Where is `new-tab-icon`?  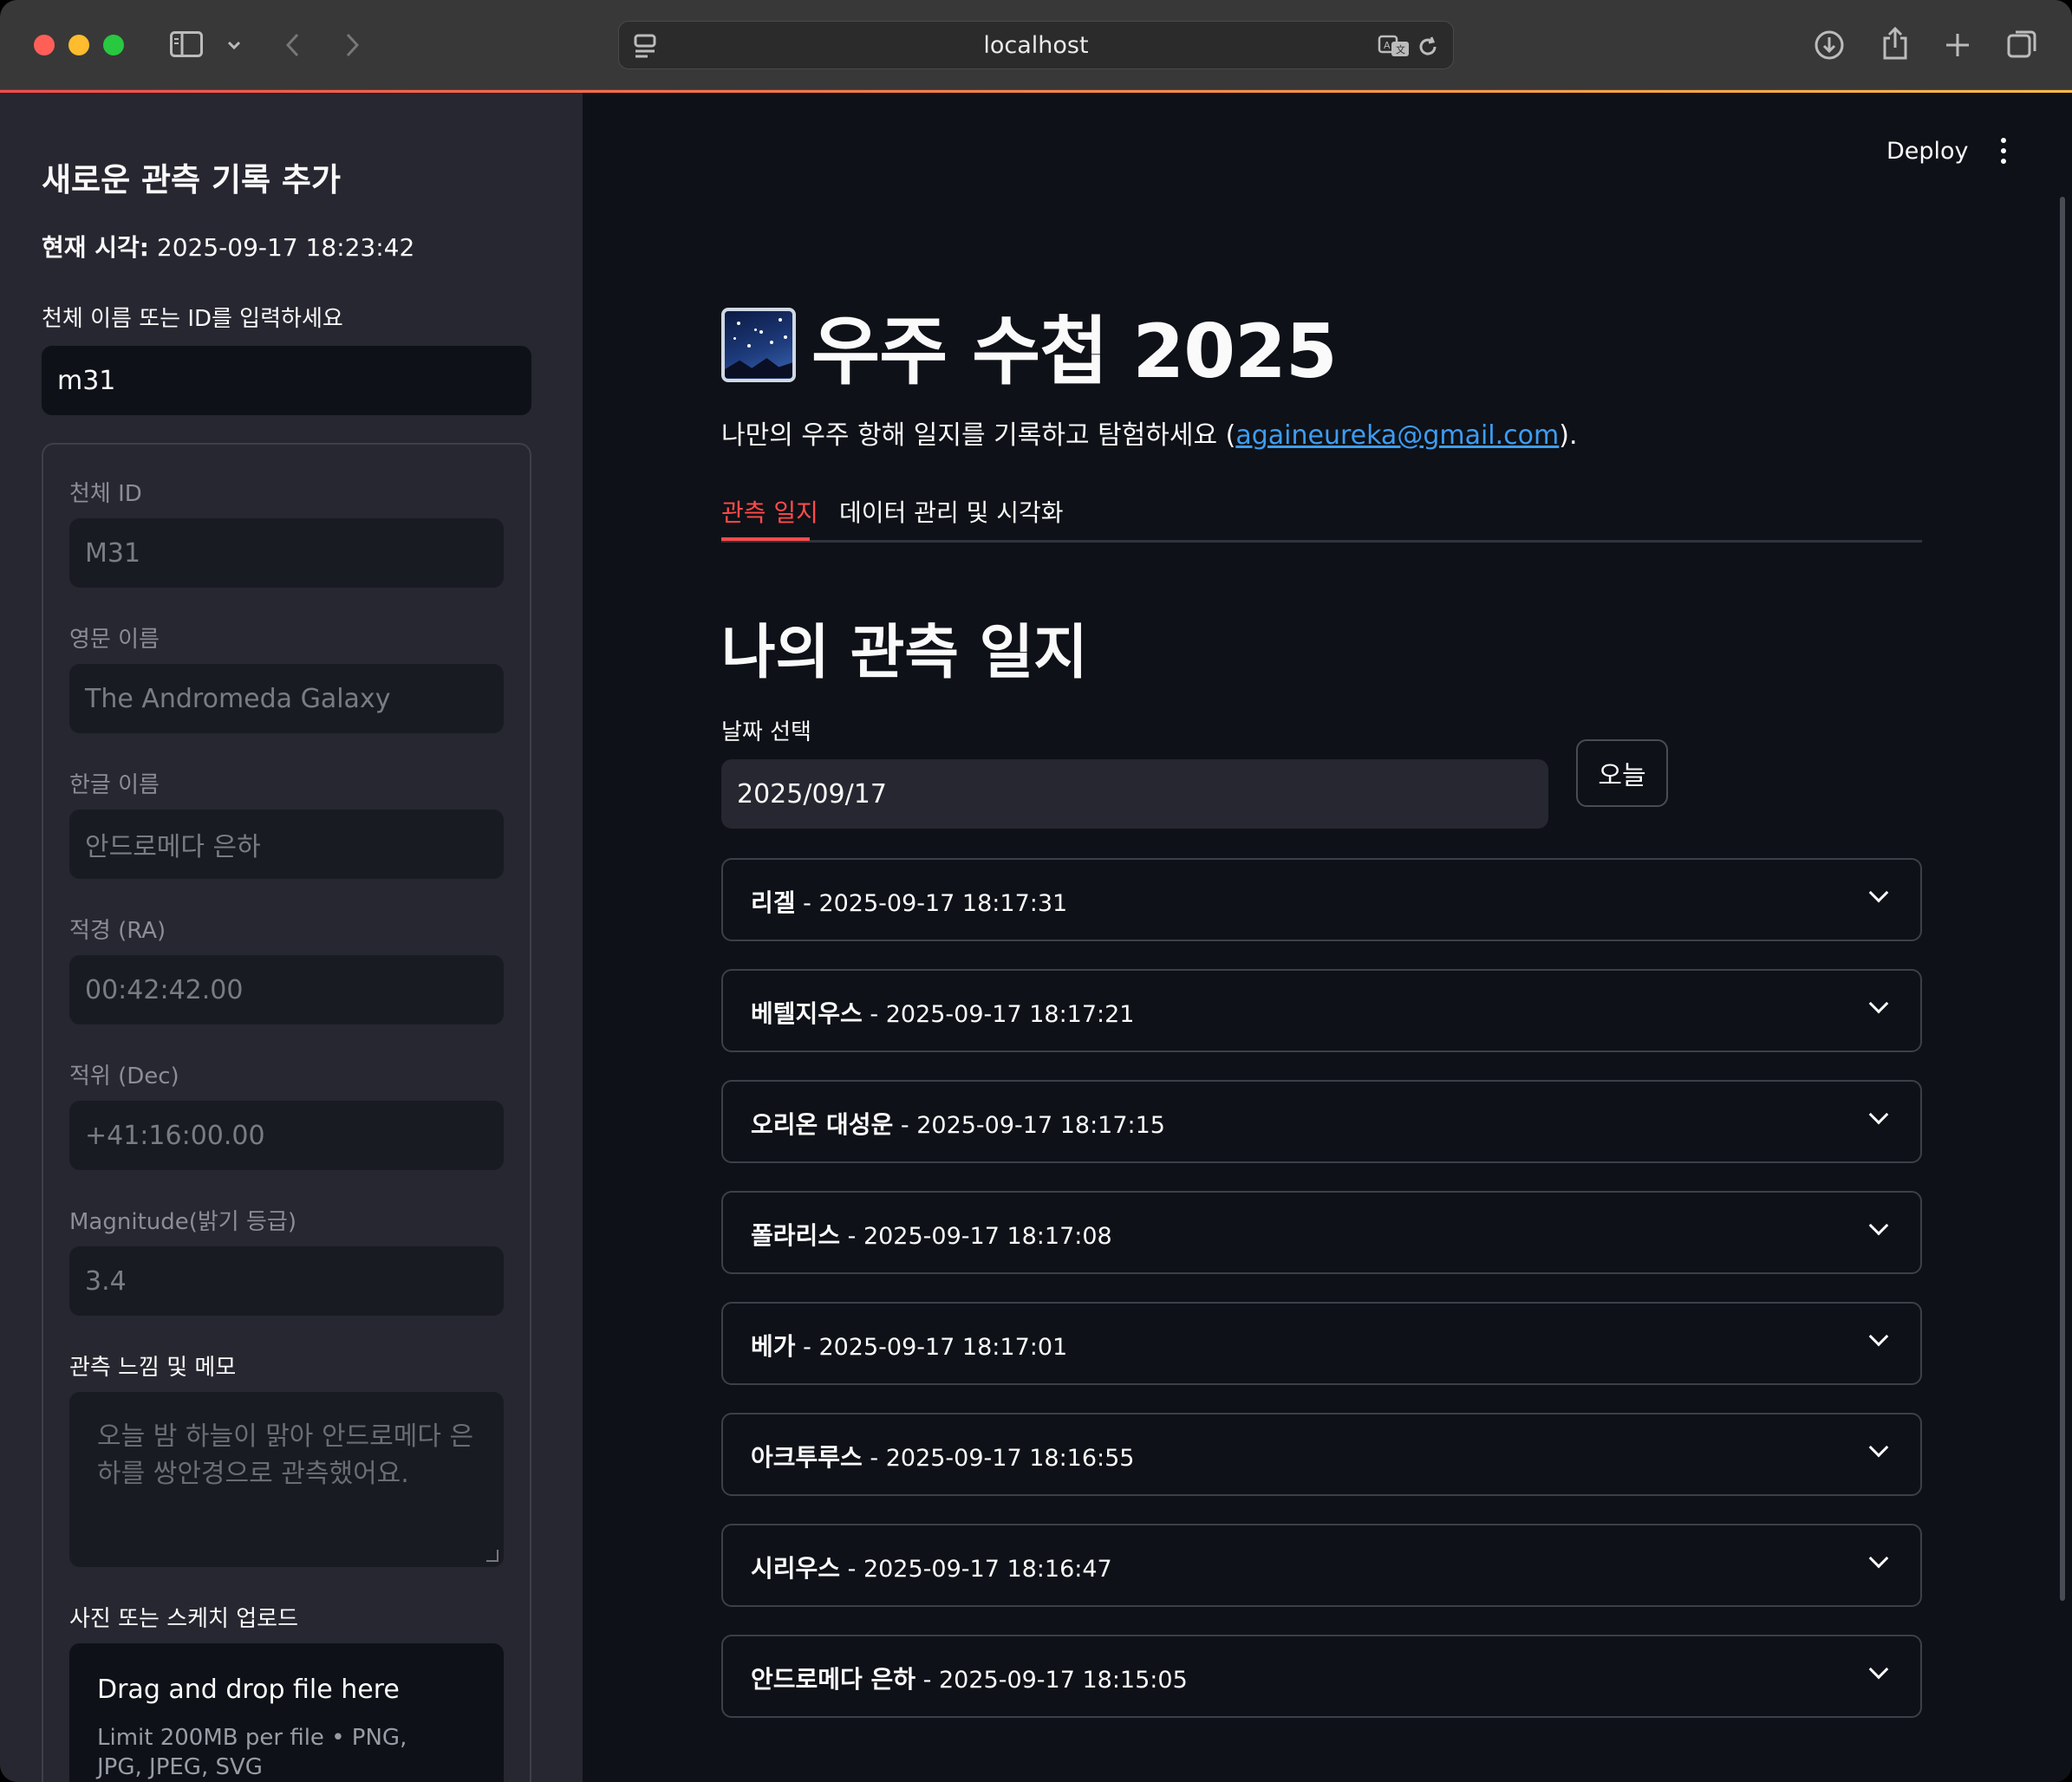 new-tab-icon is located at coordinates (1958, 45).